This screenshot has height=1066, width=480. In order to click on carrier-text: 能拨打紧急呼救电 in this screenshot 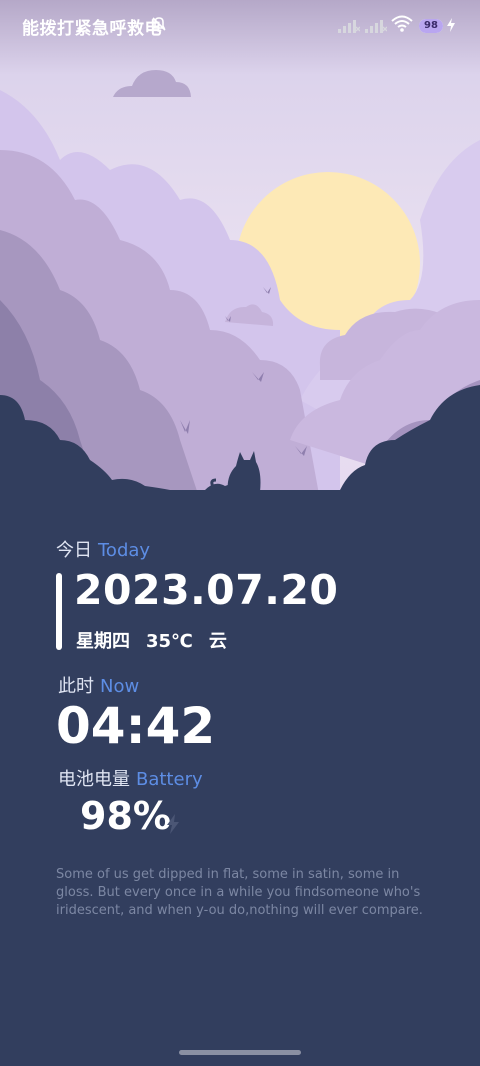, I will do `click(92, 29)`.